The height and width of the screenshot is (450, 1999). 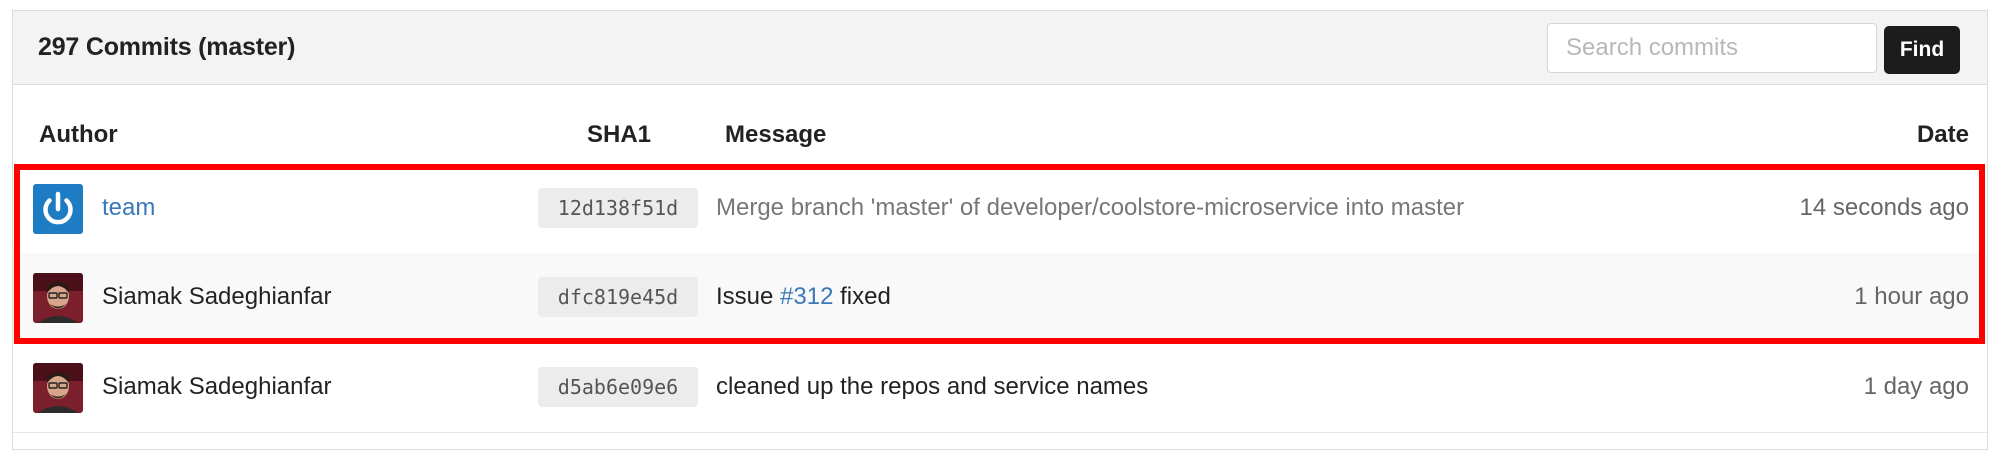 What do you see at coordinates (776, 134) in the screenshot?
I see `column-header-message: Message` at bounding box center [776, 134].